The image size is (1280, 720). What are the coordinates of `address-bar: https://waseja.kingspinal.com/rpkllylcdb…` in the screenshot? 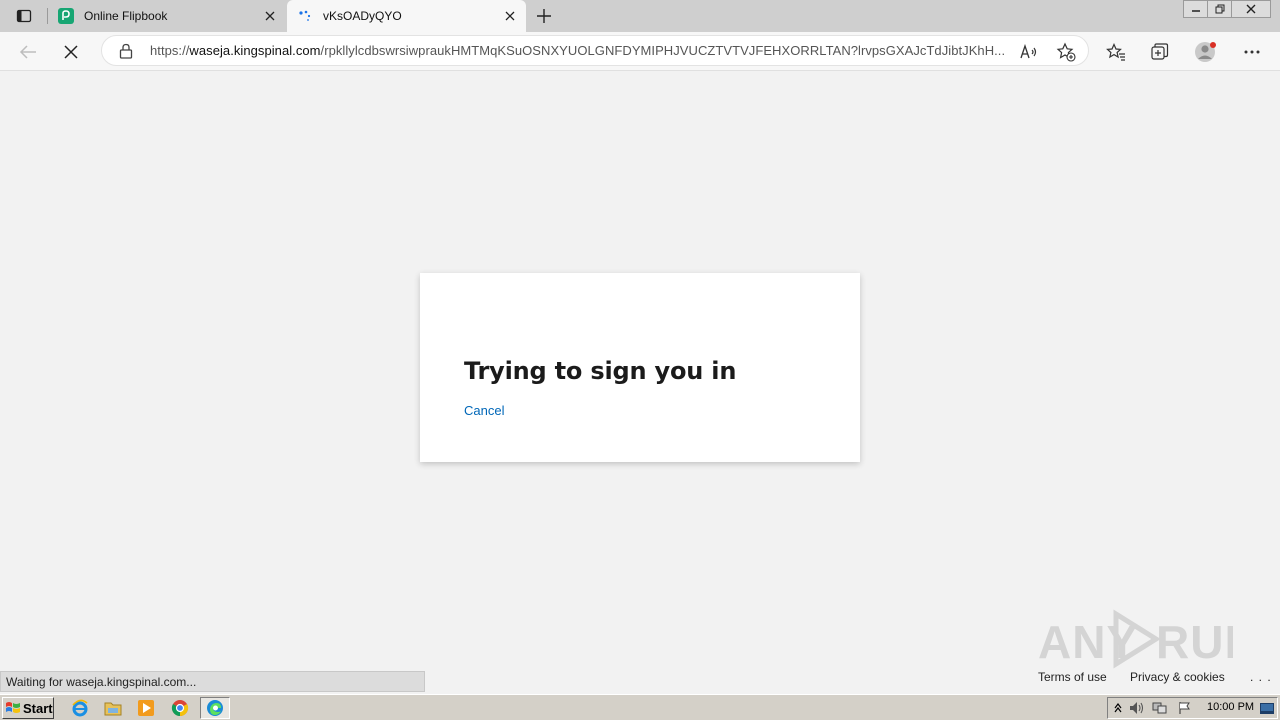 It's located at (595, 50).